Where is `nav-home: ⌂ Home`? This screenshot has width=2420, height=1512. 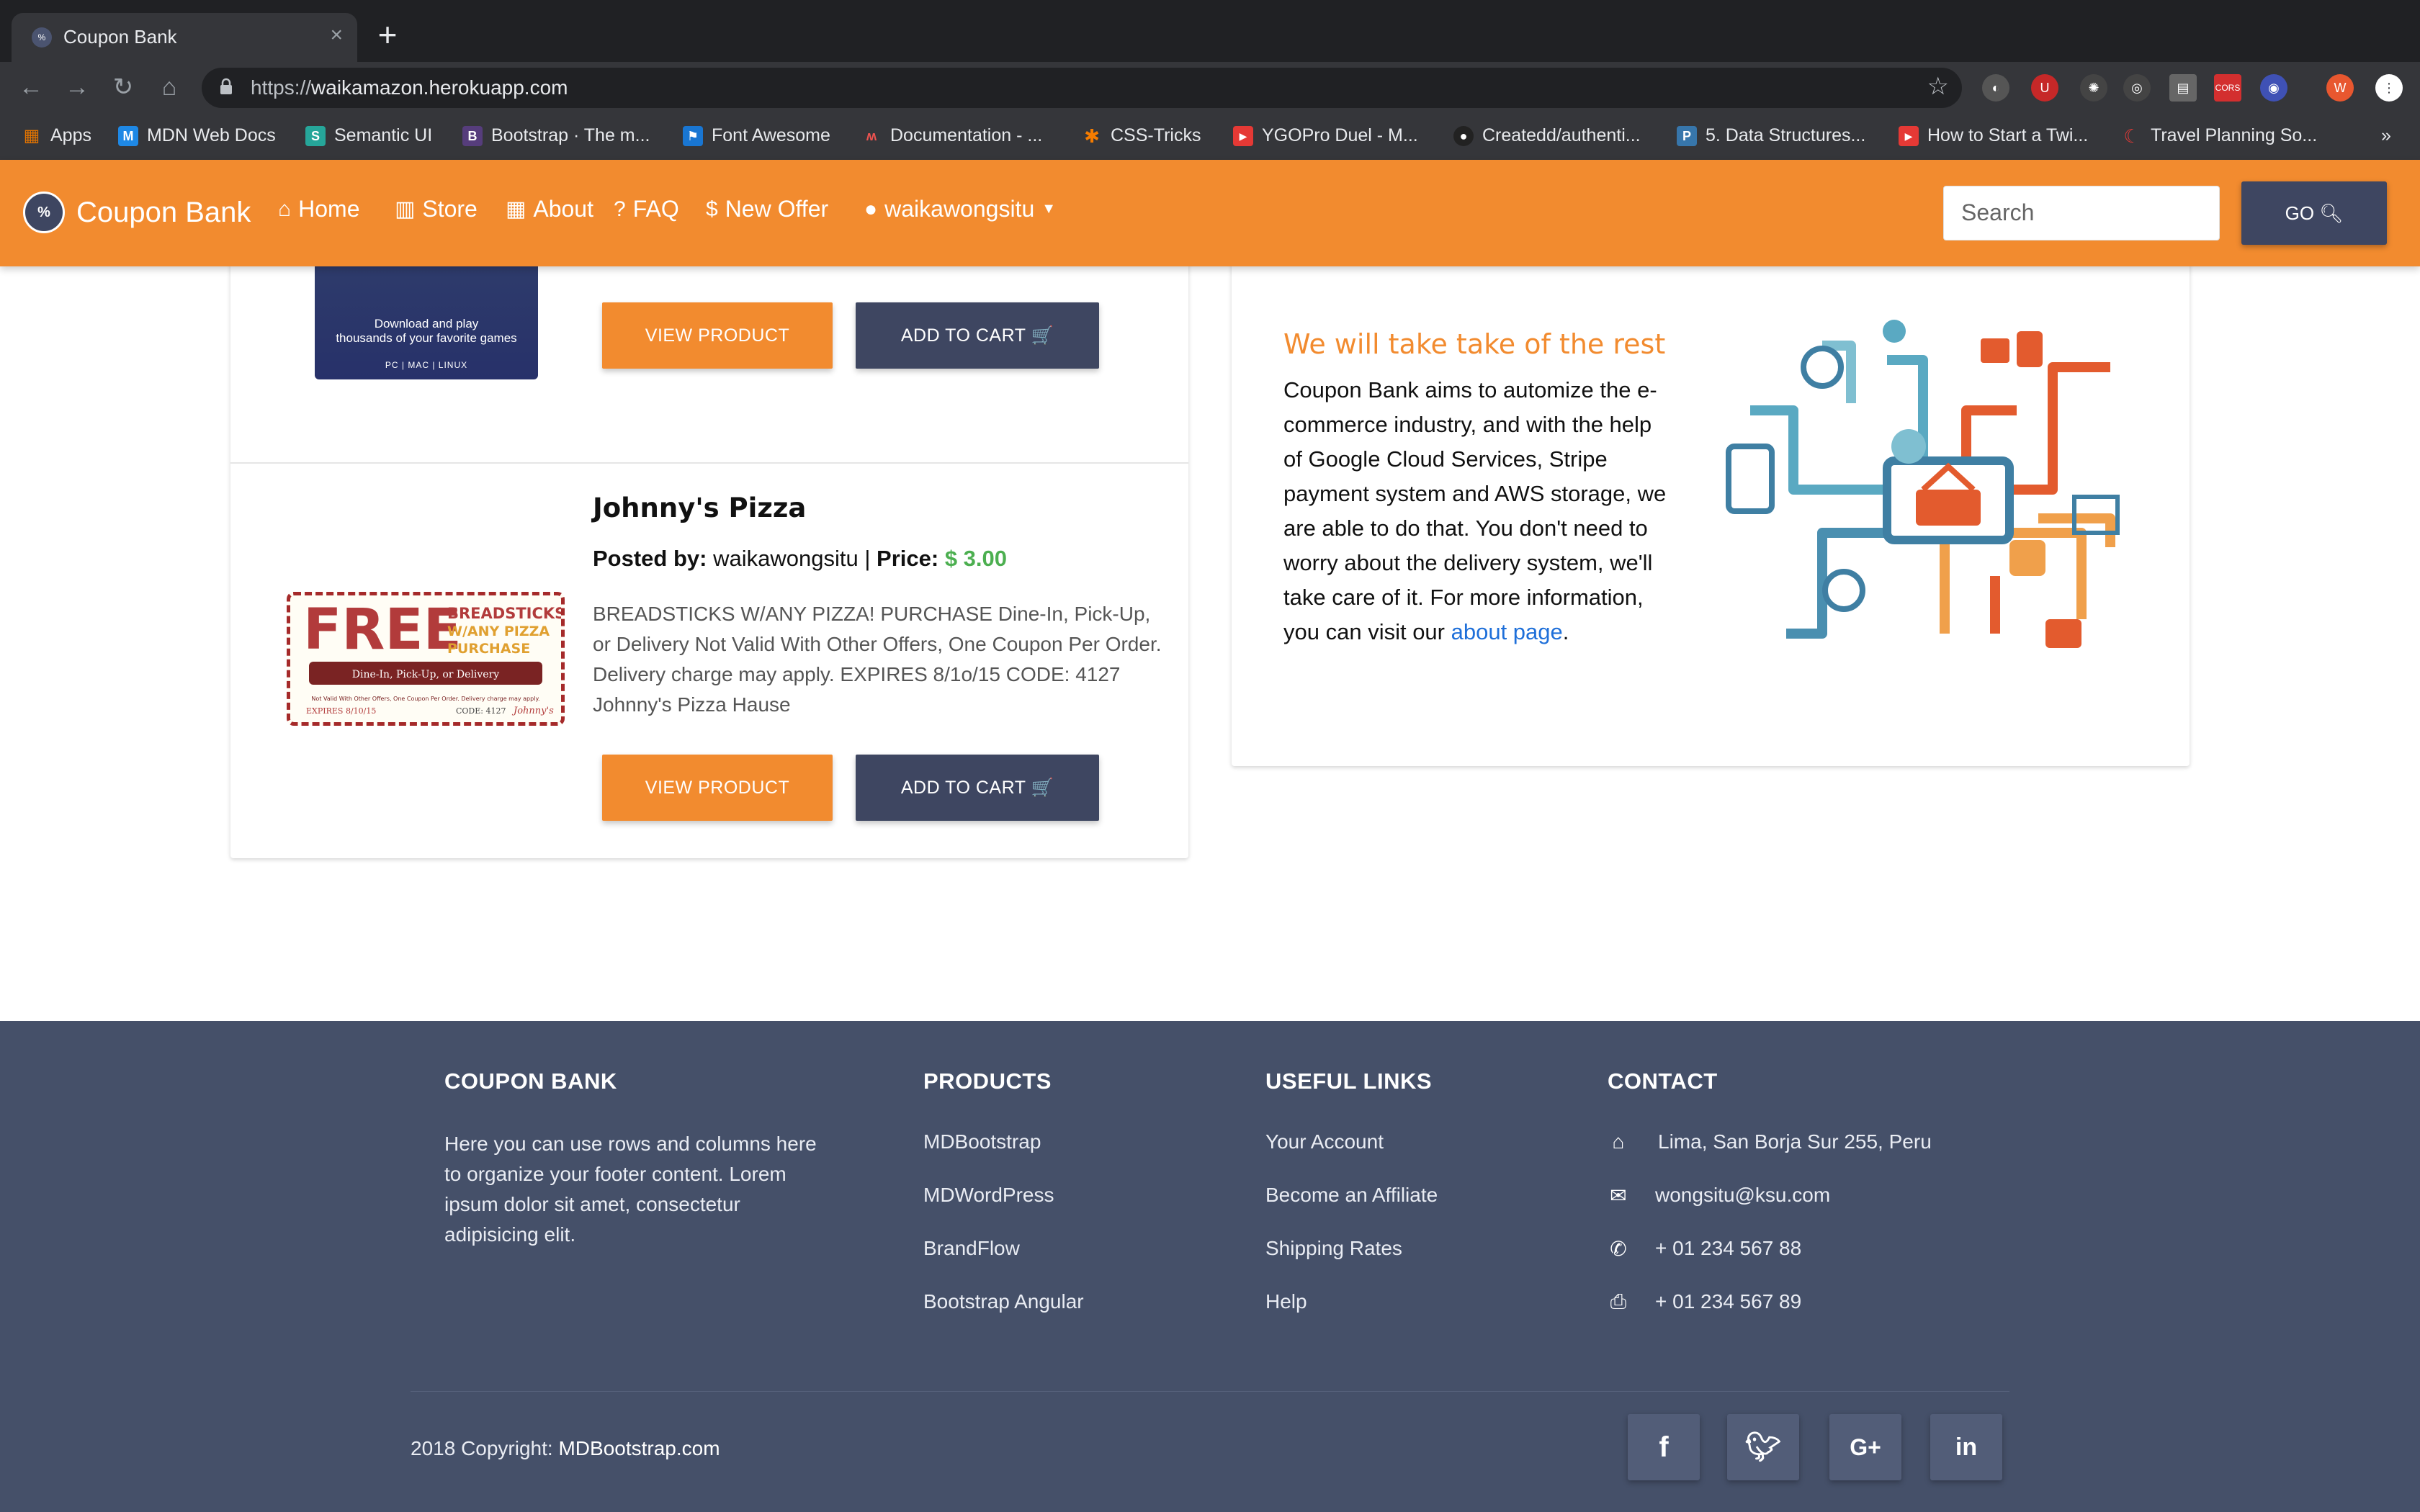 nav-home: ⌂ Home is located at coordinates (318, 209).